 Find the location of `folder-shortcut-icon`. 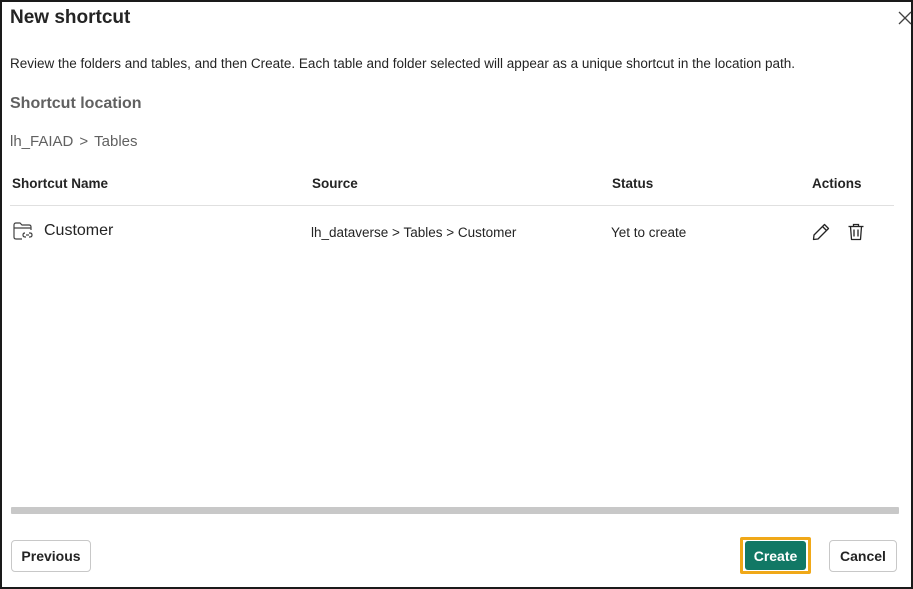

folder-shortcut-icon is located at coordinates (23, 231).